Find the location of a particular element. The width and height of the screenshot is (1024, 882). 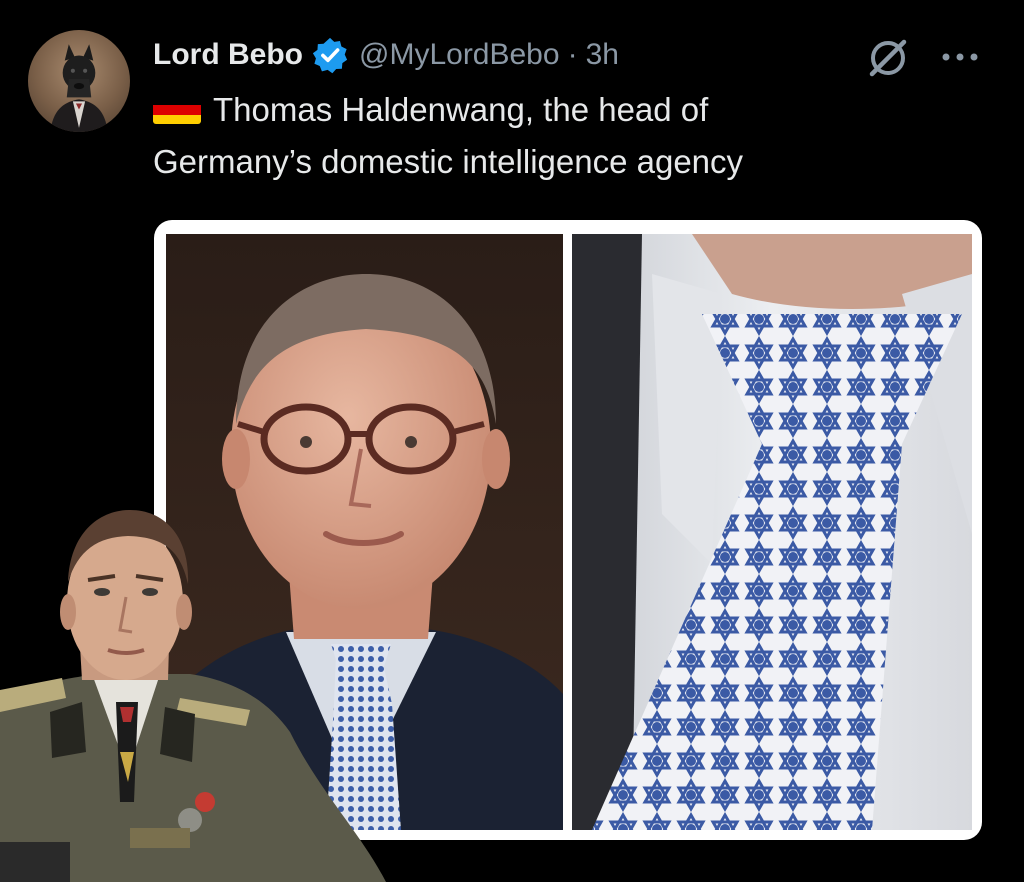

post-time: 3h is located at coordinates (602, 55).